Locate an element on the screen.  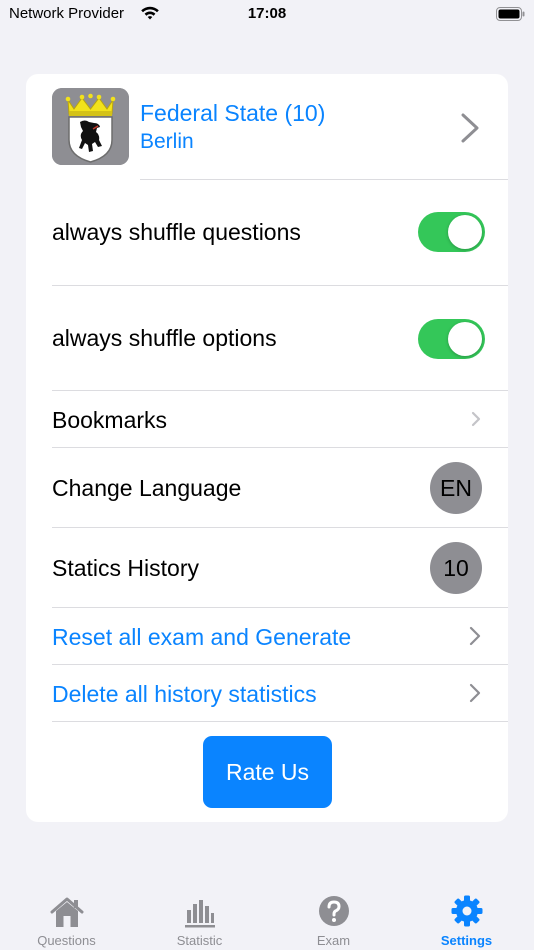
tab-settings: Settings is located at coordinates (466, 915).